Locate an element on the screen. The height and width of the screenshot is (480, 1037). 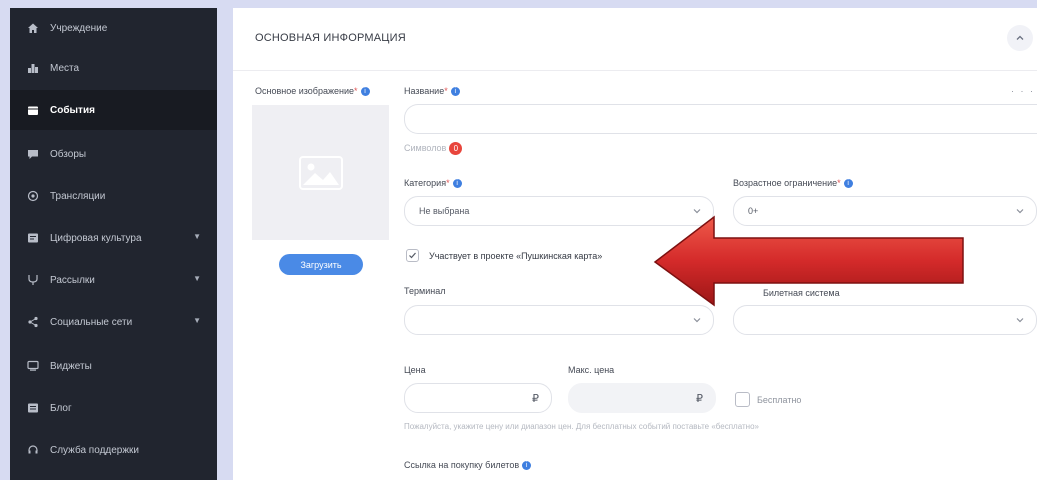
mailing-icon is located at coordinates (33, 280).